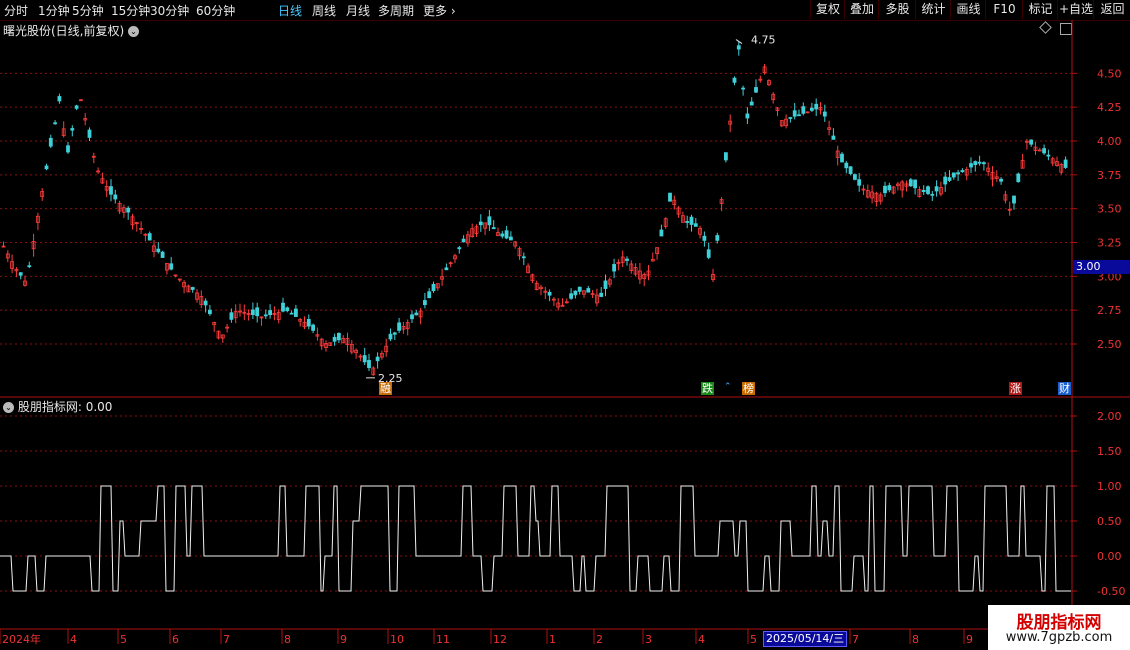  What do you see at coordinates (897, 9) in the screenshot?
I see `toolbar-button: 多股` at bounding box center [897, 9].